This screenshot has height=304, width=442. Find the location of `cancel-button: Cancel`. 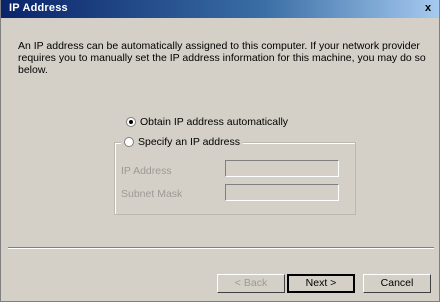

cancel-button: Cancel is located at coordinates (397, 283).